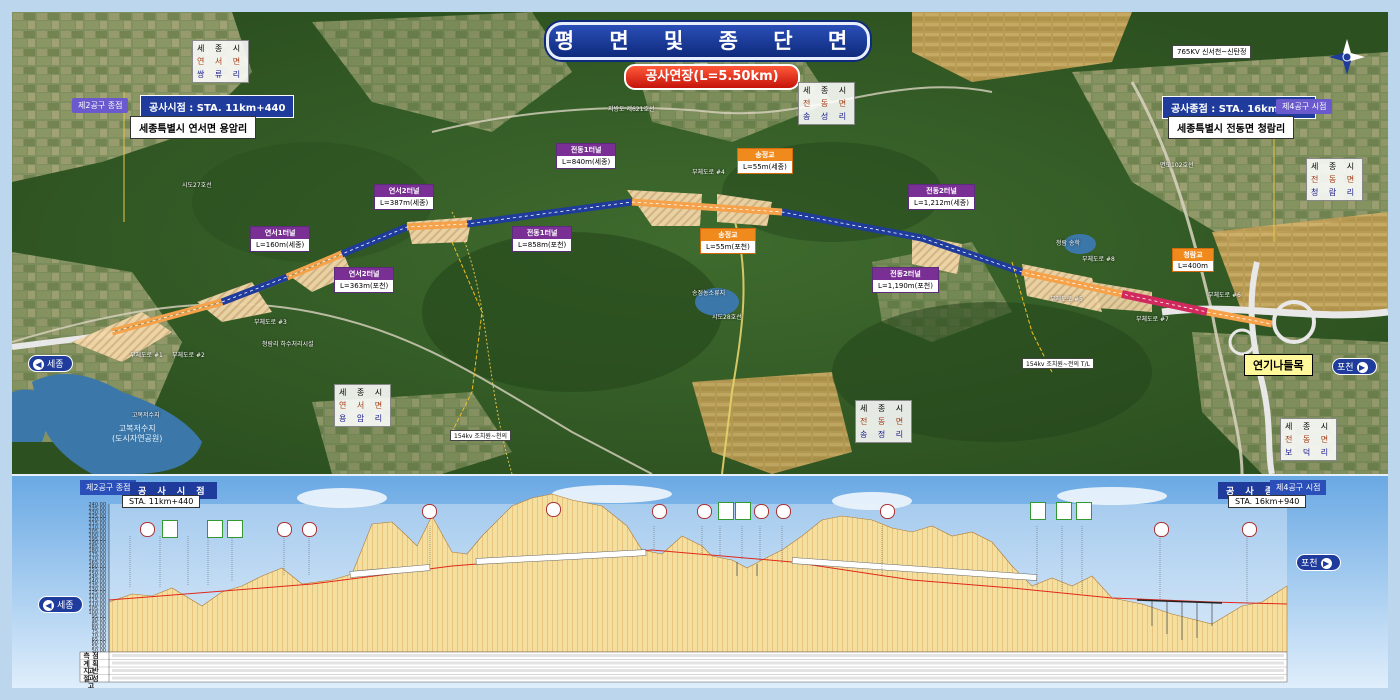  I want to click on tunnel-label: 전동2터널 L=1,190m(포천), so click(905, 280).